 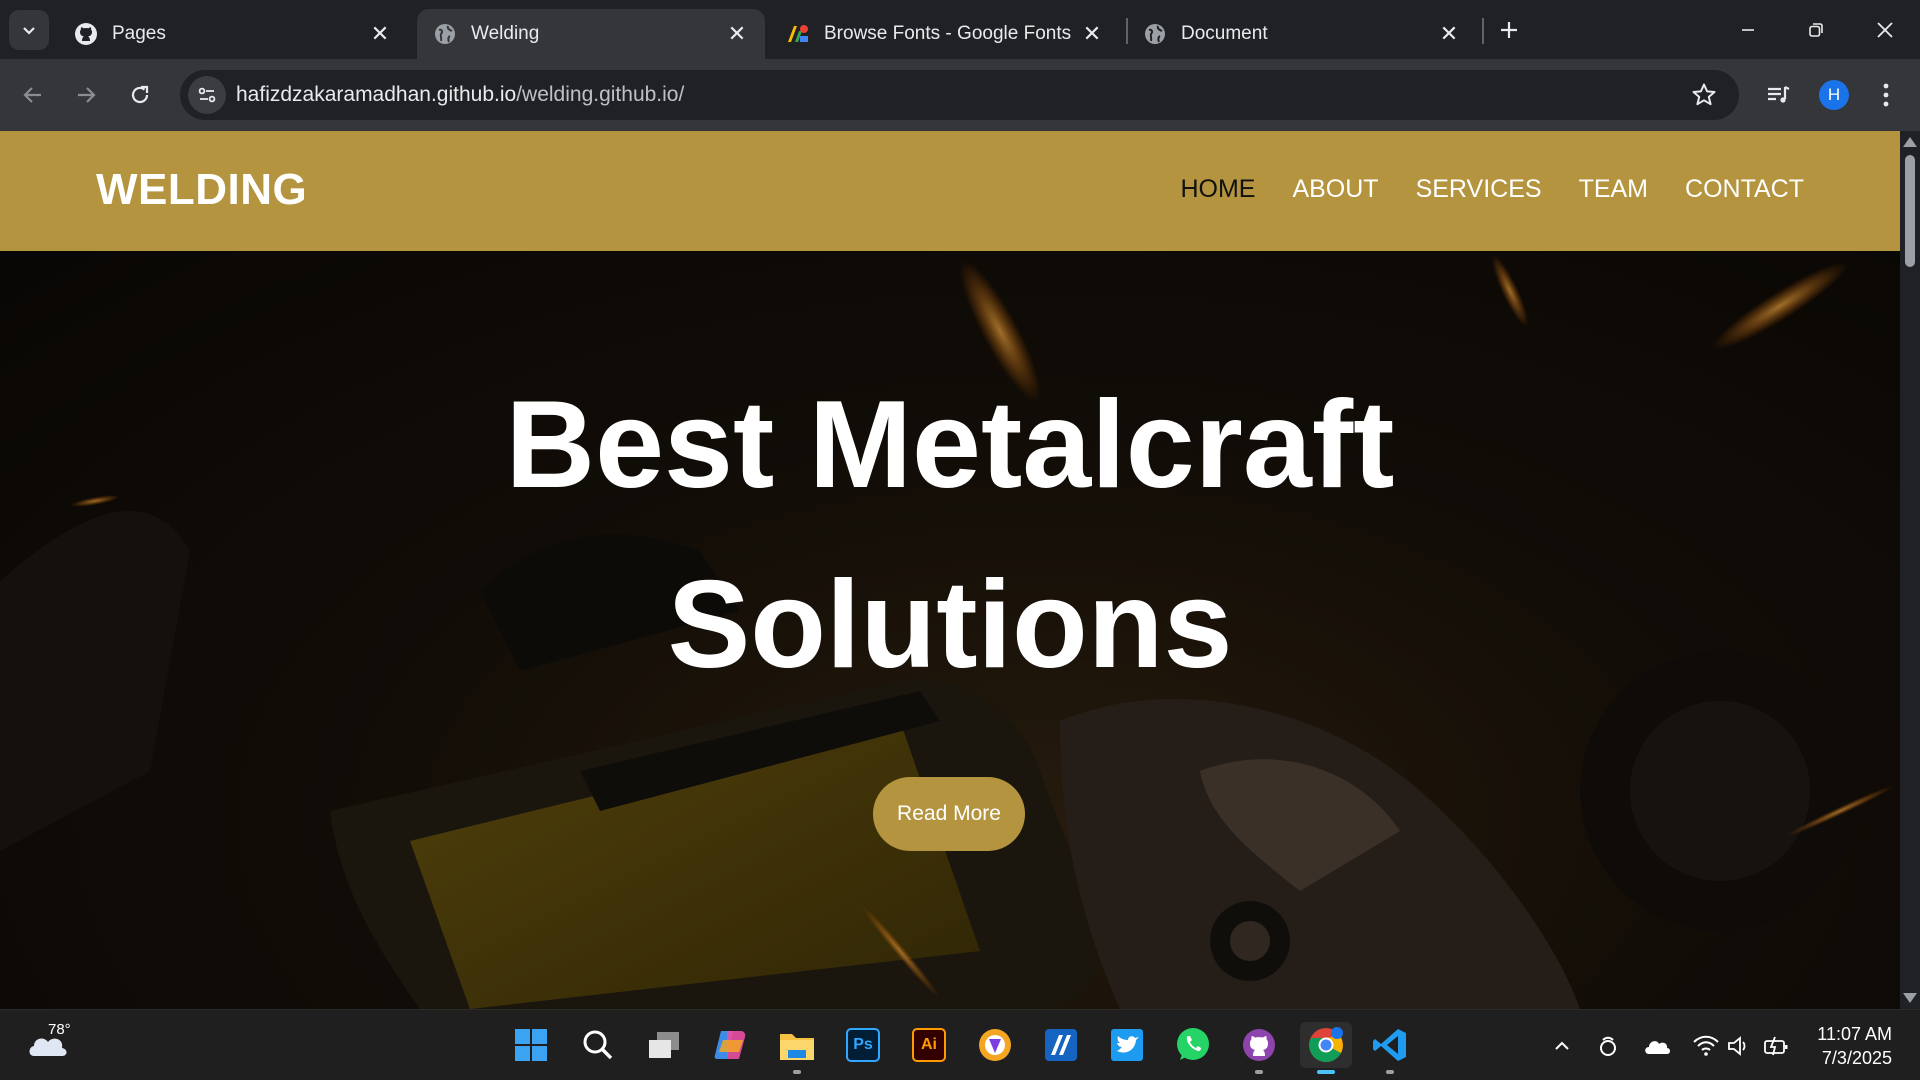 I want to click on bookmark-star-icon, so click(x=1704, y=95).